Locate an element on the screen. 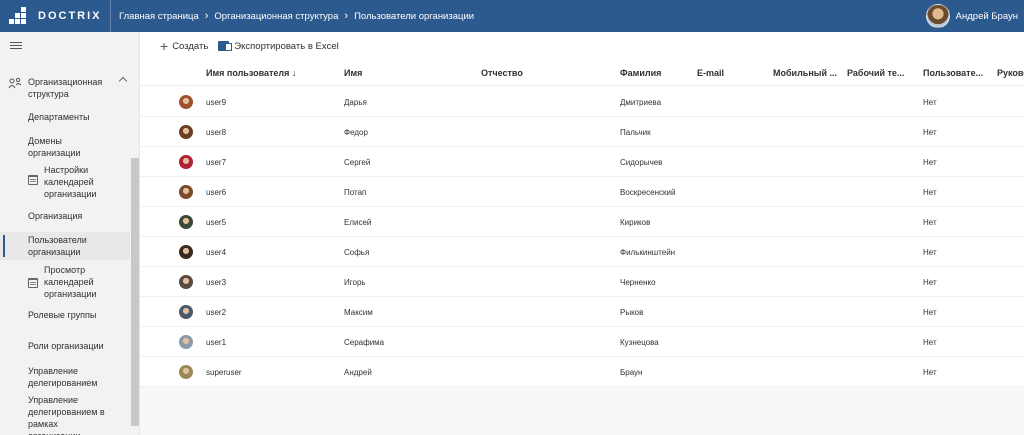  create-button: + Создать is located at coordinates (184, 46).